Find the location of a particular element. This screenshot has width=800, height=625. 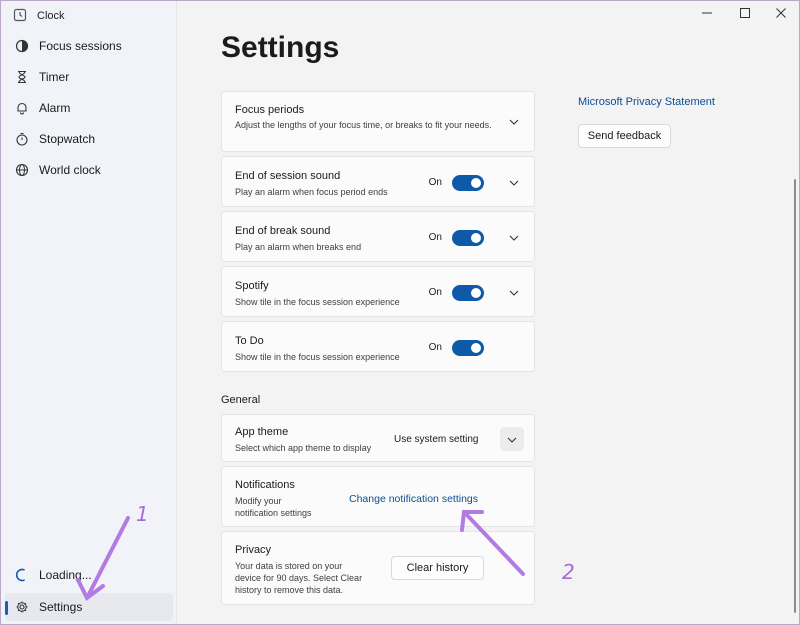

privacy-desc-line1: Your data is stored on your is located at coordinates (289, 566).